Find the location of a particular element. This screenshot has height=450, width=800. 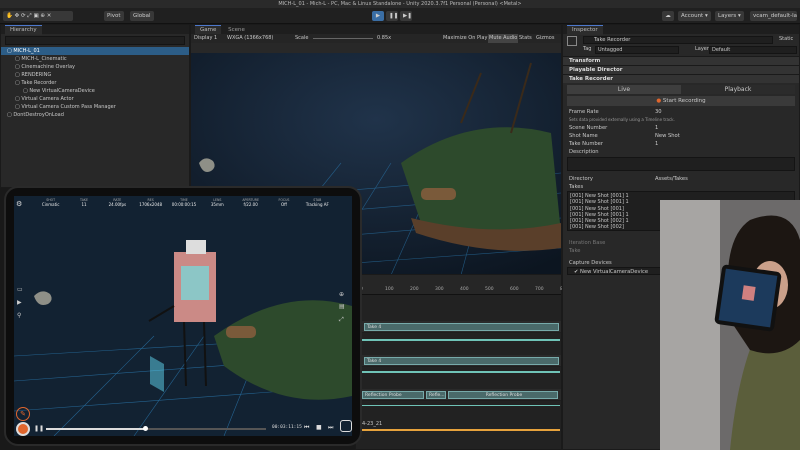

tab-playback: Playback is located at coordinates (738, 89).